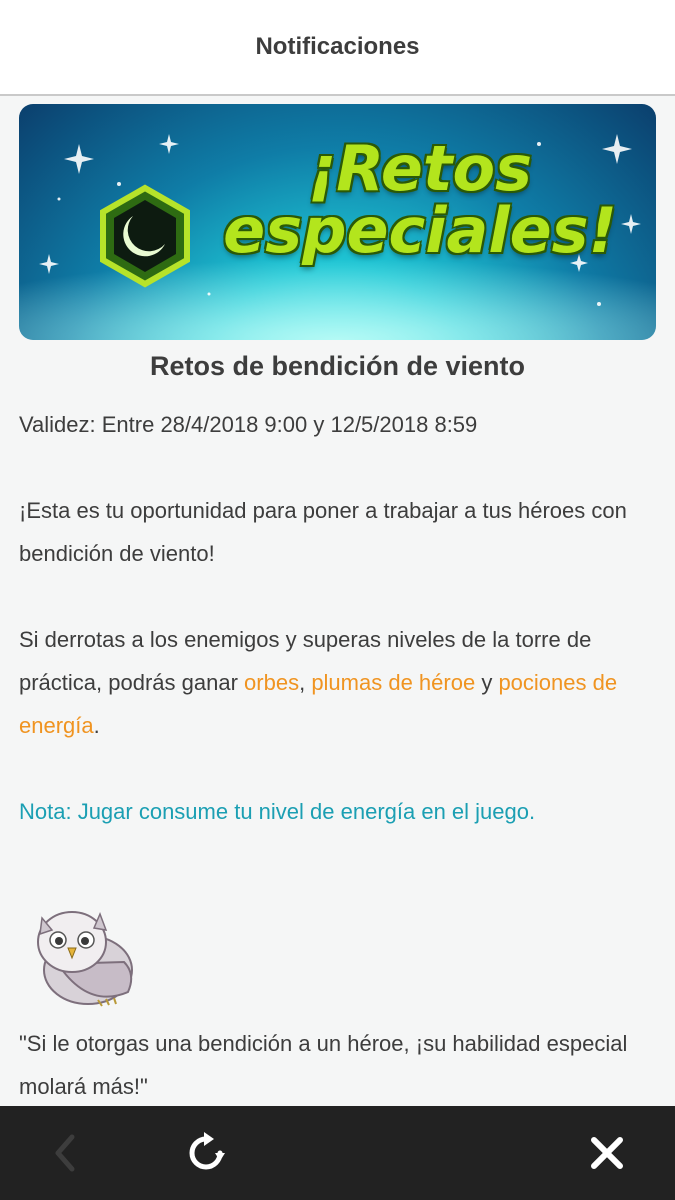 The image size is (675, 1200). I want to click on banner-headline: ¡Retos especiales!, so click(420, 200).